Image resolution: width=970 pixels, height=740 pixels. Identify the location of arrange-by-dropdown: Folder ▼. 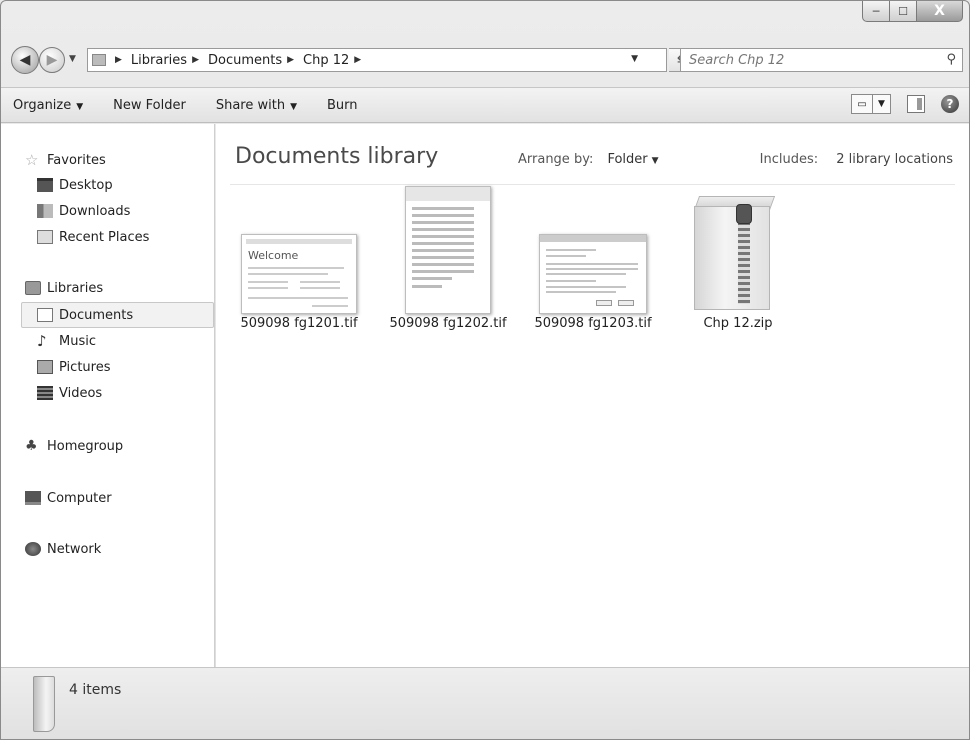
(632, 159).